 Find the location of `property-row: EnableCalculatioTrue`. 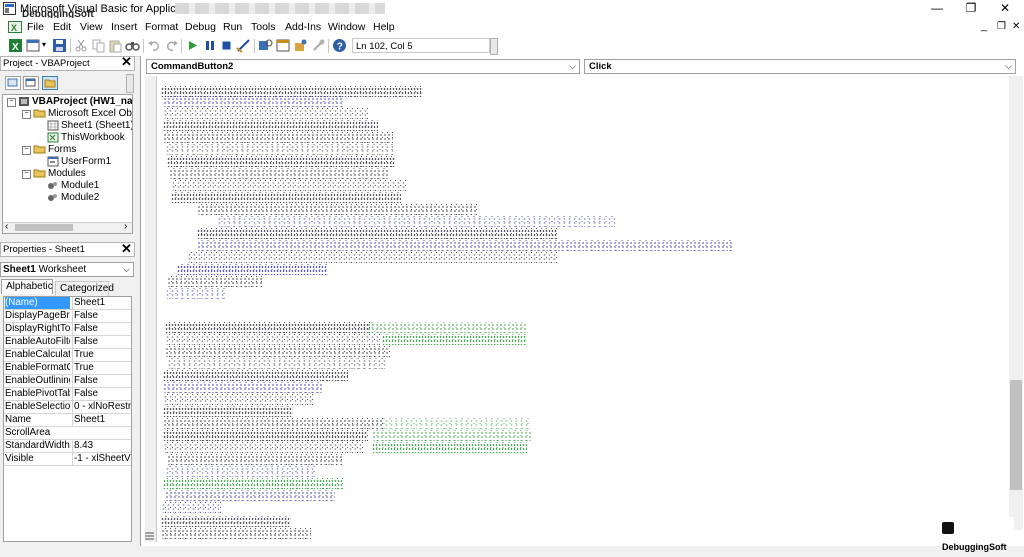

property-row: EnableCalculatioTrue is located at coordinates (67, 355).